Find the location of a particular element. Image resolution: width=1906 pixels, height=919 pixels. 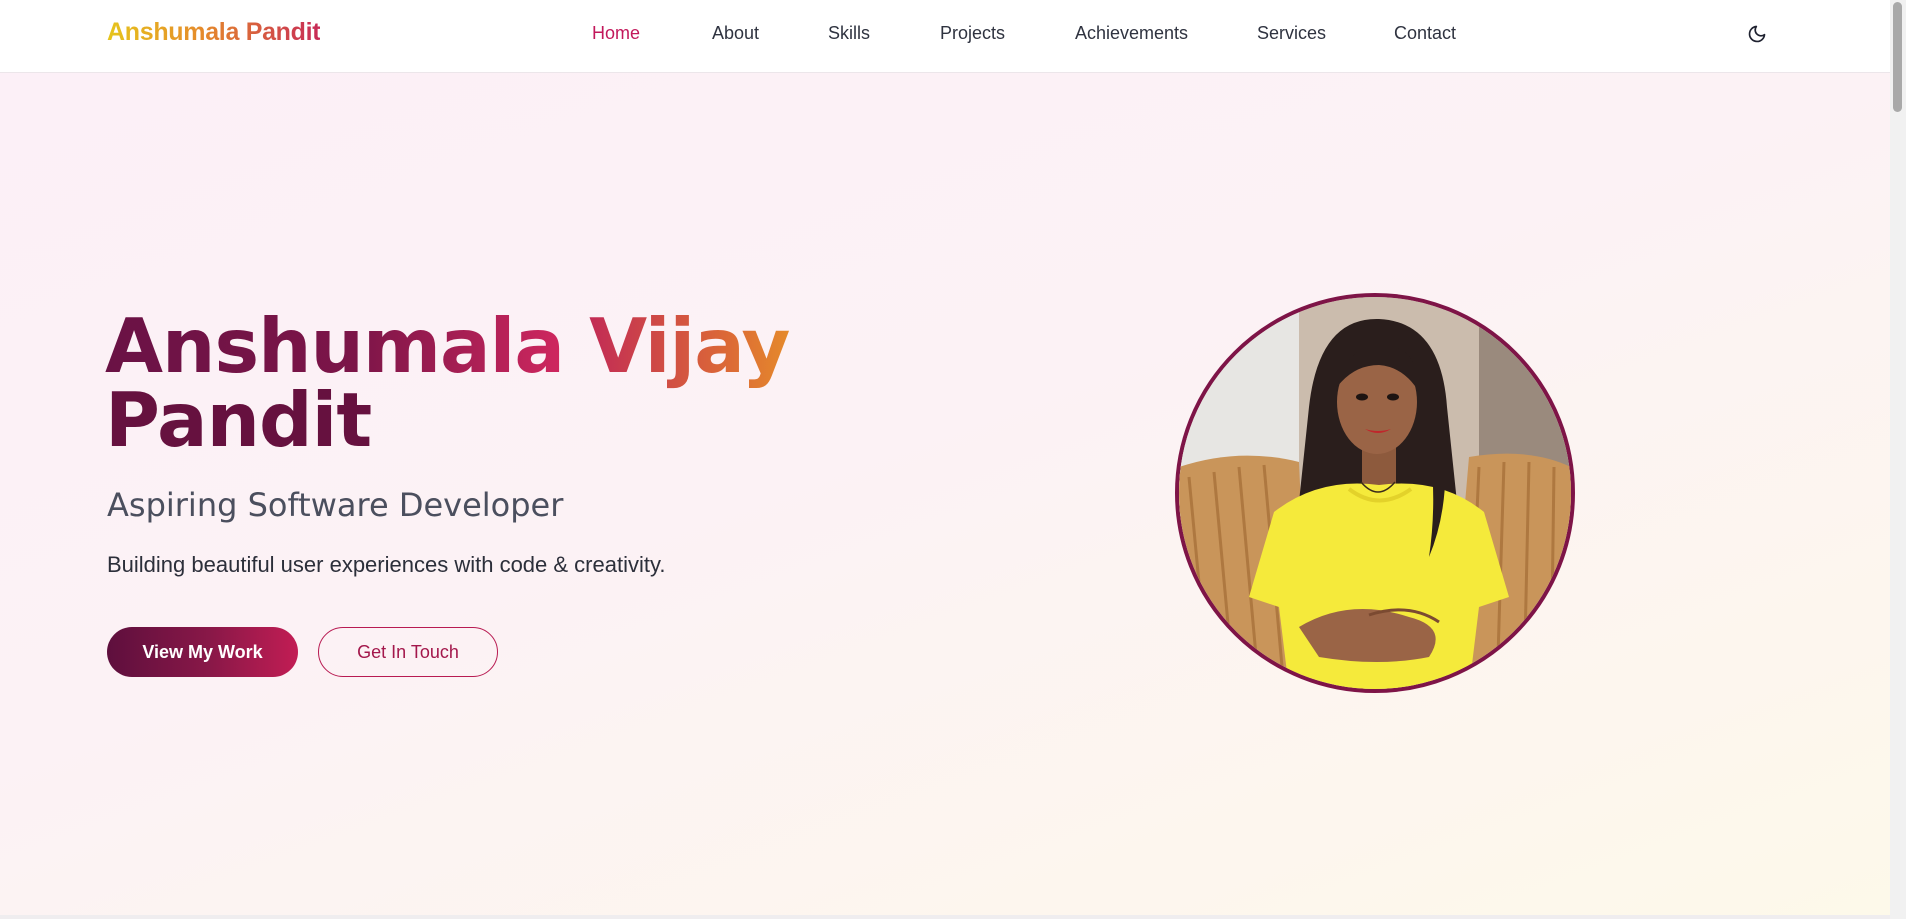

get-in-touch-button: Get In Touch is located at coordinates (408, 652).